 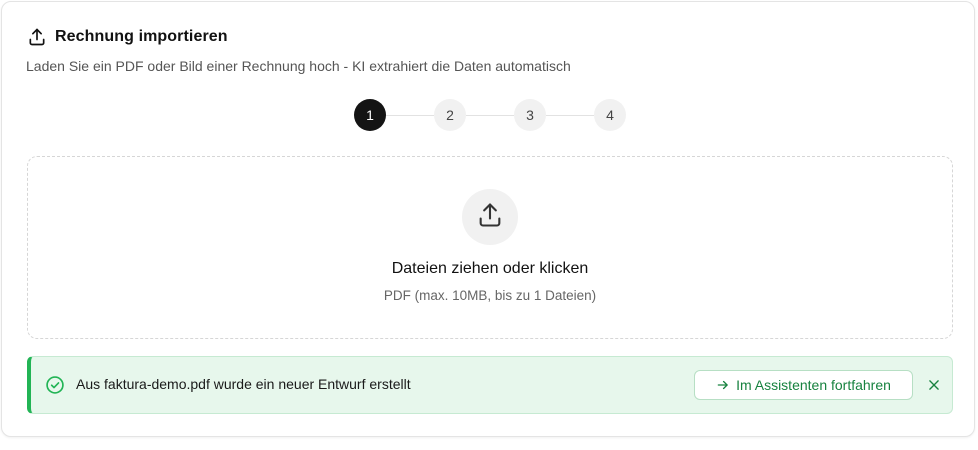 I want to click on step-4: 4, so click(x=610, y=115).